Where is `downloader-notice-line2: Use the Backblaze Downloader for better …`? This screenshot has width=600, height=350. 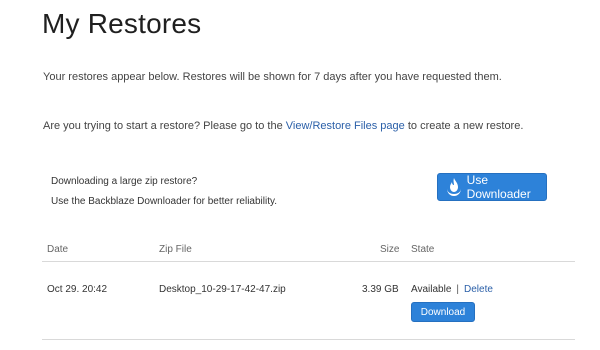
downloader-notice-line2: Use the Backblaze Downloader for better … is located at coordinates (164, 201).